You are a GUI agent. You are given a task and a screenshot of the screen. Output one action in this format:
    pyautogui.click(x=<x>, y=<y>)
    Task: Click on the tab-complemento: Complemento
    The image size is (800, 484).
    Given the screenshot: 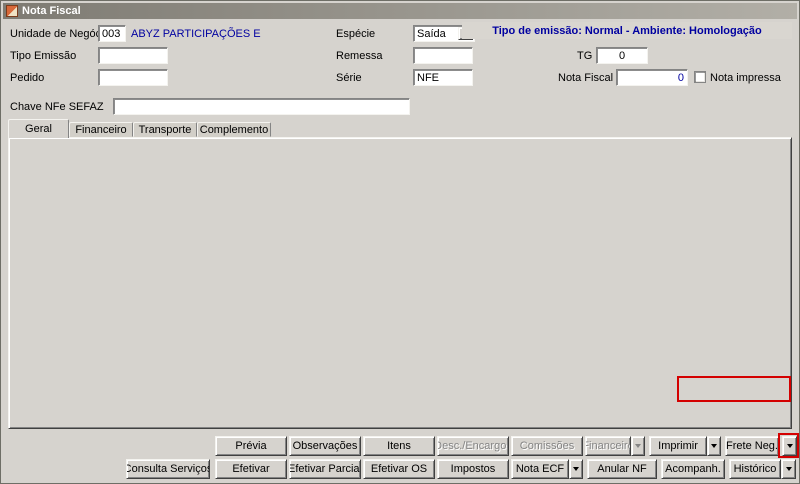 What is the action you would take?
    pyautogui.click(x=234, y=129)
    